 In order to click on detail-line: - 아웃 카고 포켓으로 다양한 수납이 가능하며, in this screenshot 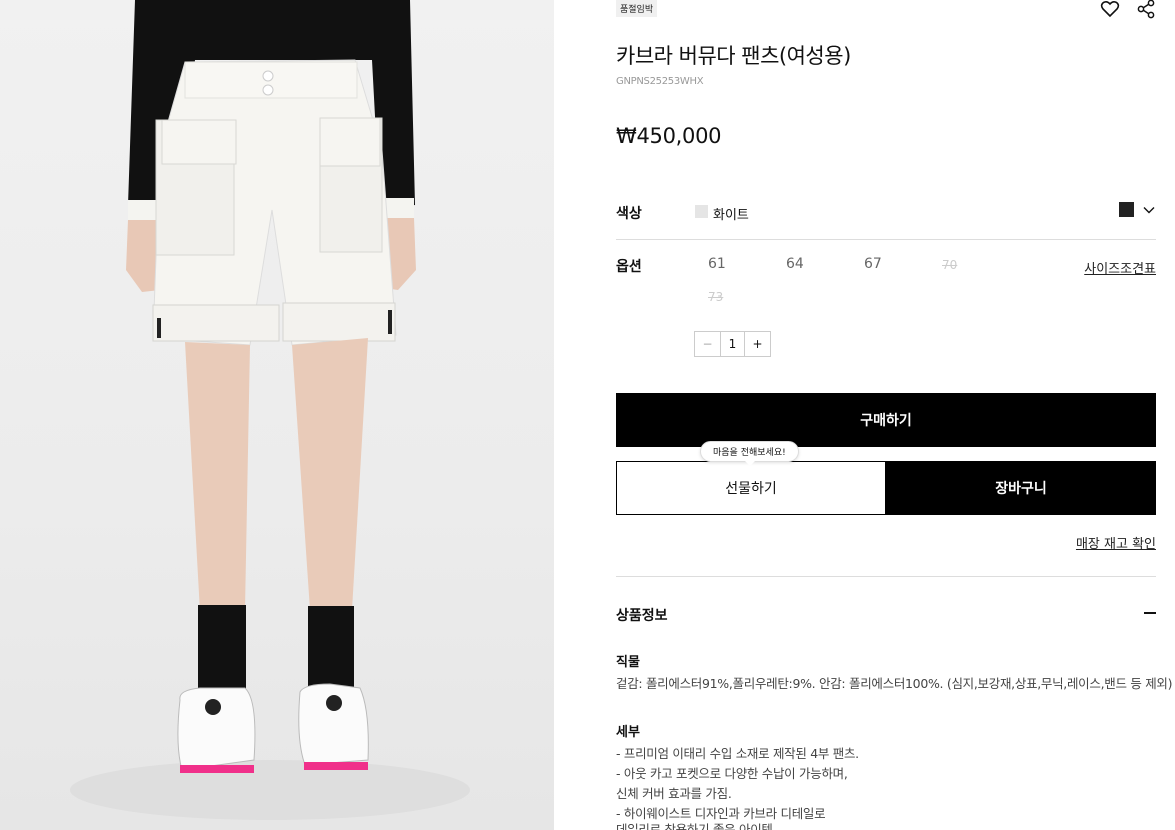, I will do `click(732, 773)`.